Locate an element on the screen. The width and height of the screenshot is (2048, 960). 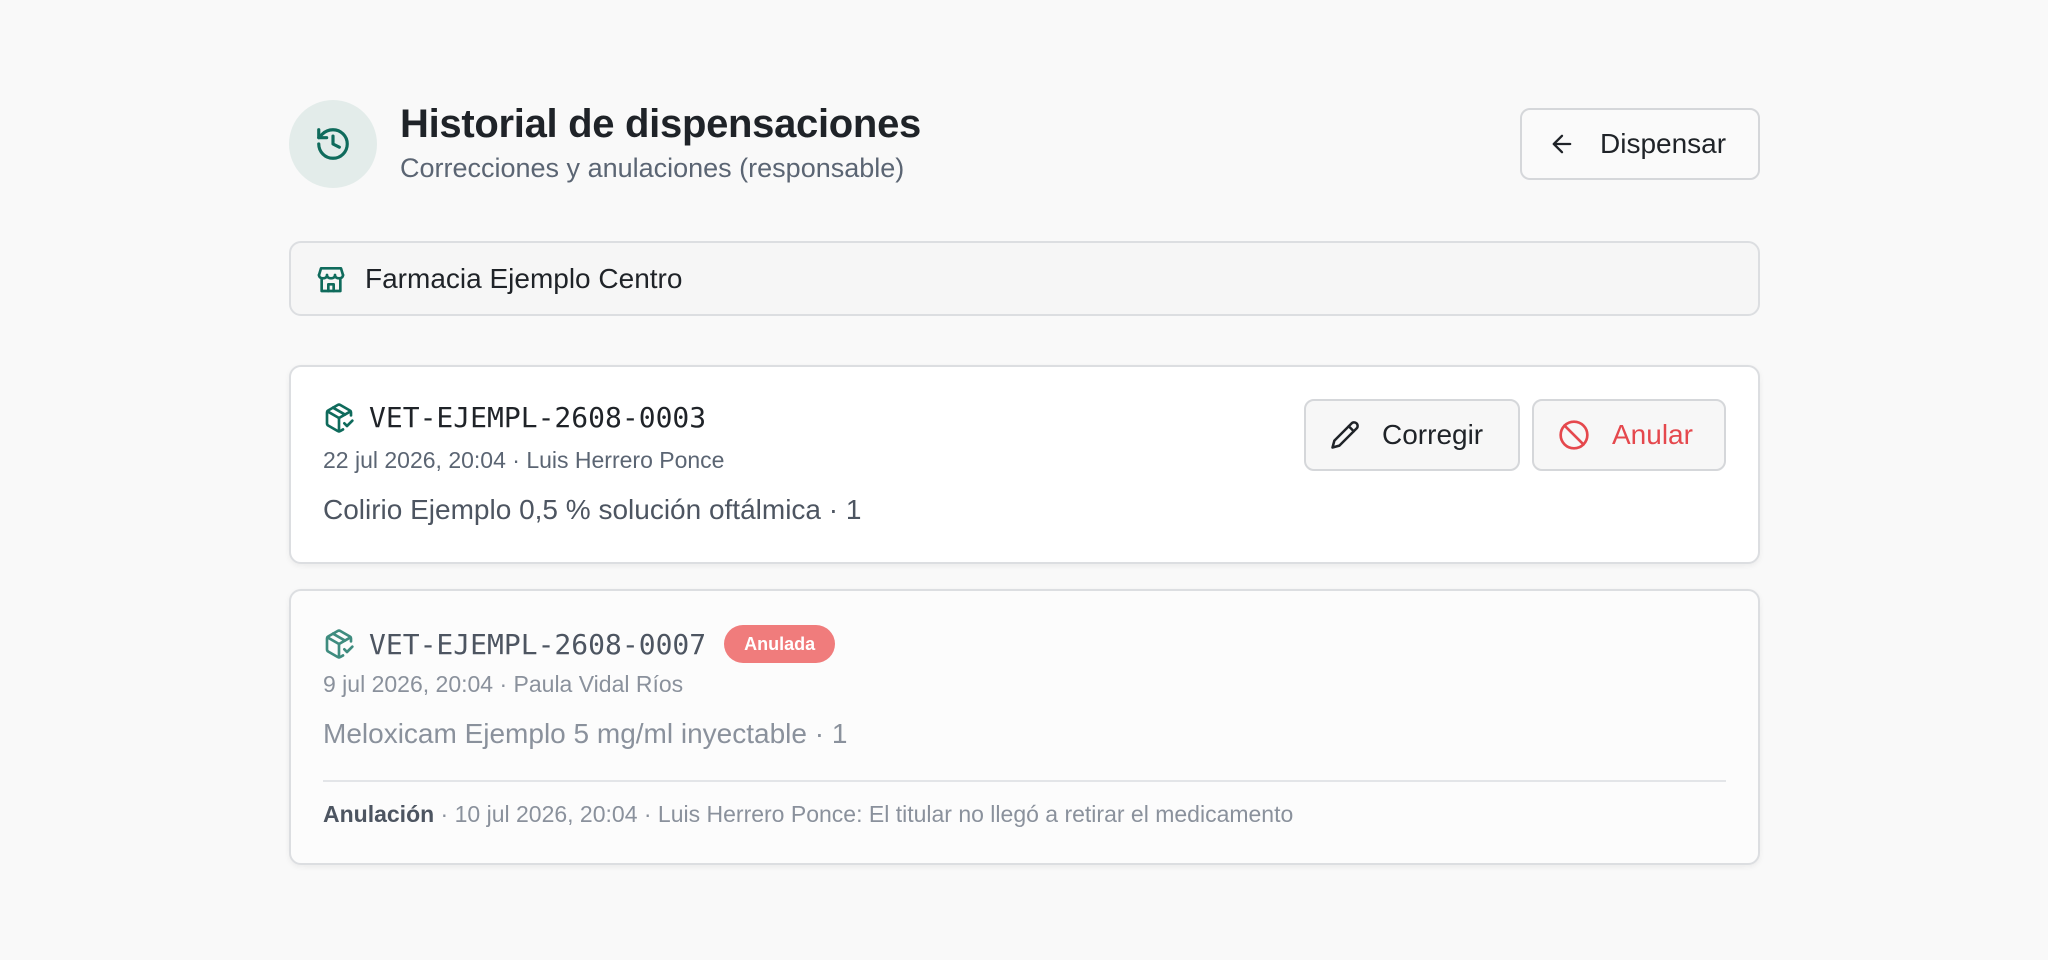
dispensation-id: VET-EJEMPL-2608-0007 is located at coordinates (538, 644).